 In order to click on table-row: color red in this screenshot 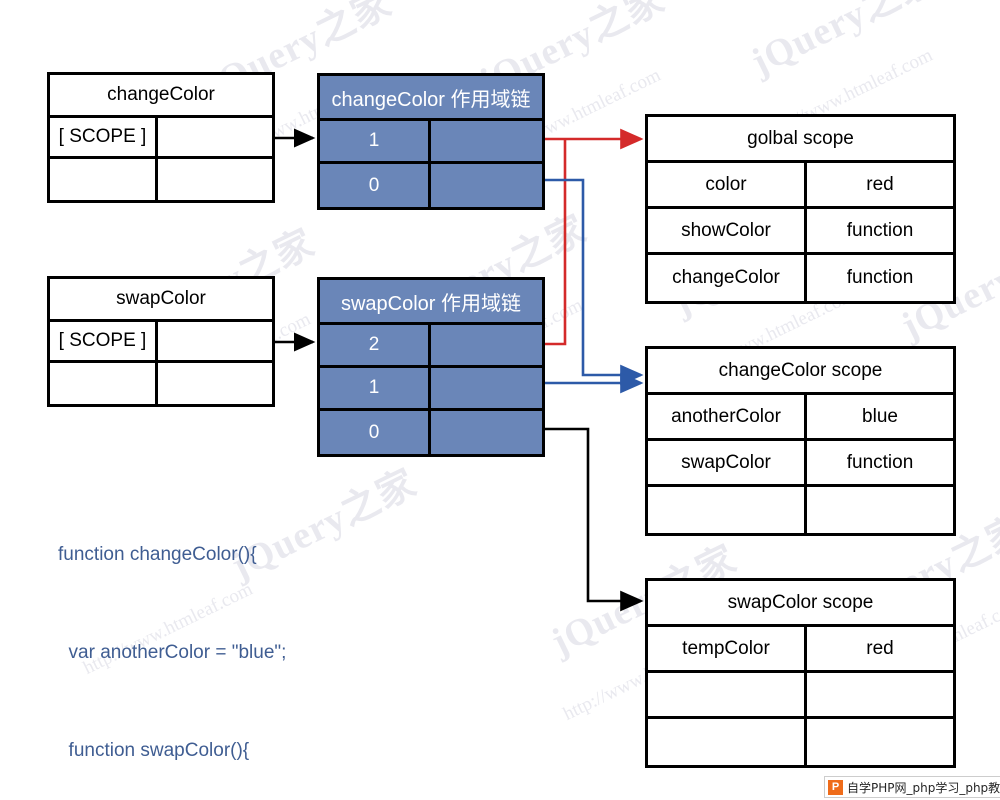, I will do `click(800, 186)`.